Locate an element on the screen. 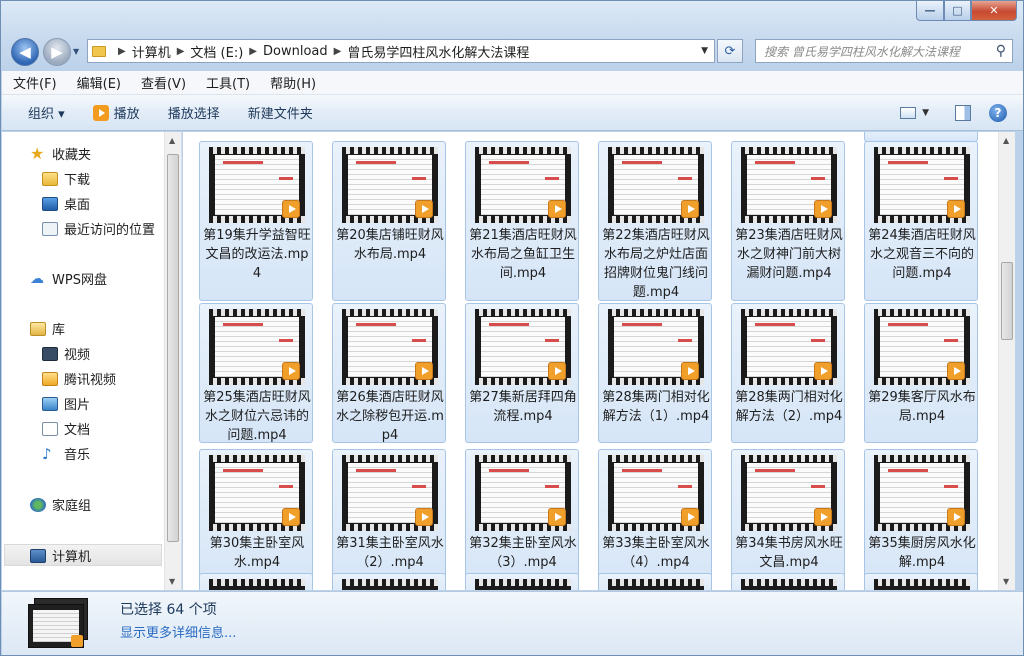 The width and height of the screenshot is (1024, 656). search-input: 搜索 曾氏易学四柱风水化解大法课程 ⚲ is located at coordinates (884, 51).